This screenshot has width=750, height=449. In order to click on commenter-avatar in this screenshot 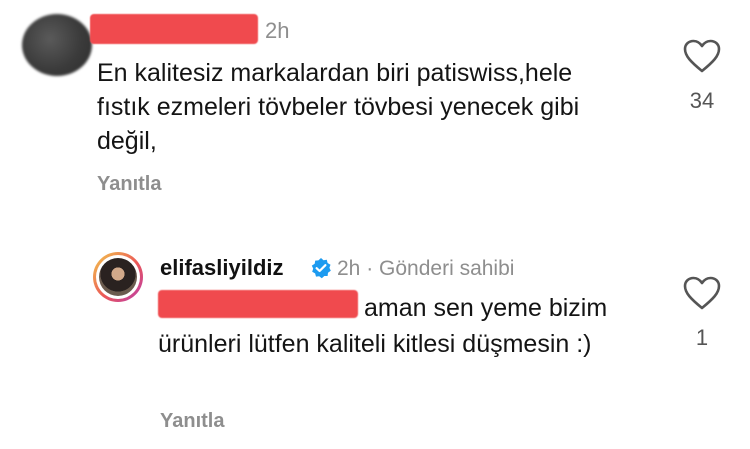, I will do `click(57, 45)`.